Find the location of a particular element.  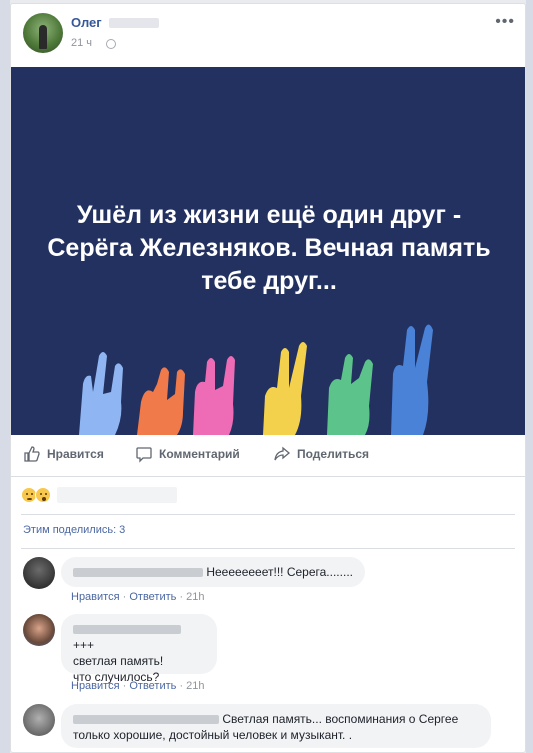

share-icon is located at coordinates (282, 453).